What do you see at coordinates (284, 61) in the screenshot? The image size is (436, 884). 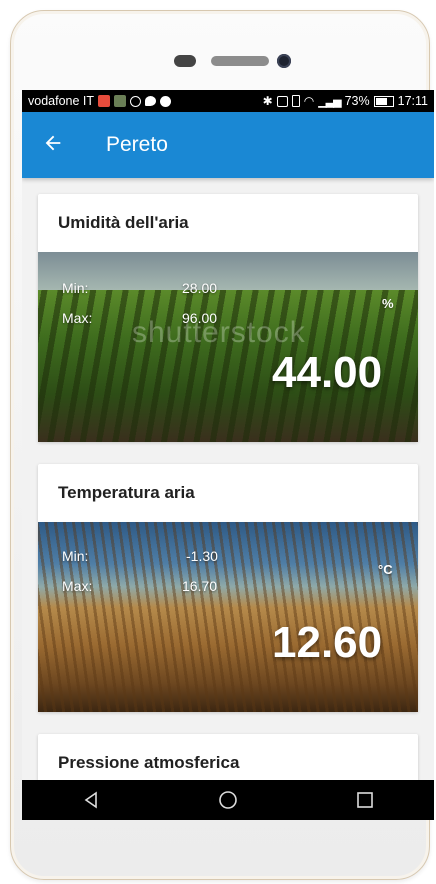 I see `front-camera` at bounding box center [284, 61].